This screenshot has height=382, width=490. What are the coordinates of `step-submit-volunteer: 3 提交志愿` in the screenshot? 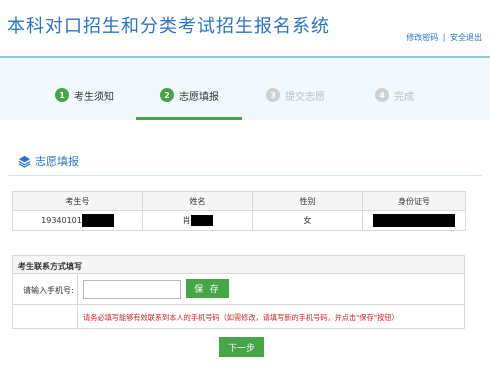 It's located at (295, 95).